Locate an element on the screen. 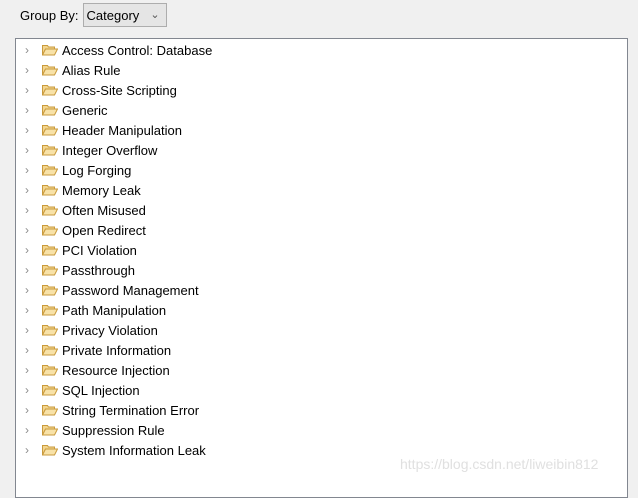 This screenshot has height=498, width=638. tree-item: › Passthrough is located at coordinates (75, 270).